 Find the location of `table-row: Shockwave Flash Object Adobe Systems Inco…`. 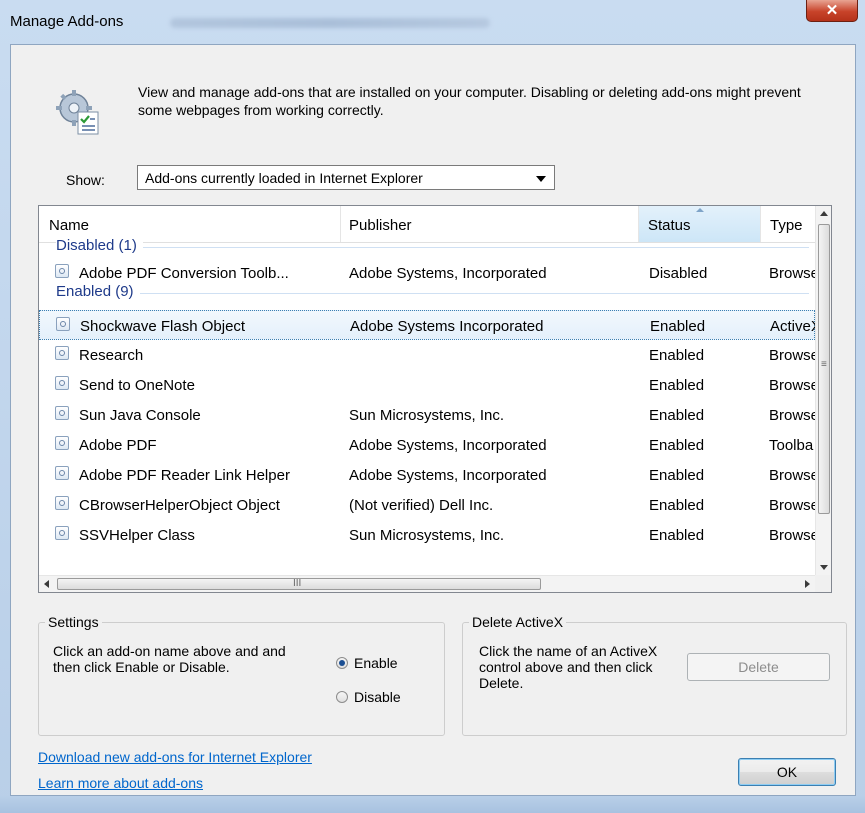

table-row: Shockwave Flash Object Adobe Systems Inco… is located at coordinates (427, 325).